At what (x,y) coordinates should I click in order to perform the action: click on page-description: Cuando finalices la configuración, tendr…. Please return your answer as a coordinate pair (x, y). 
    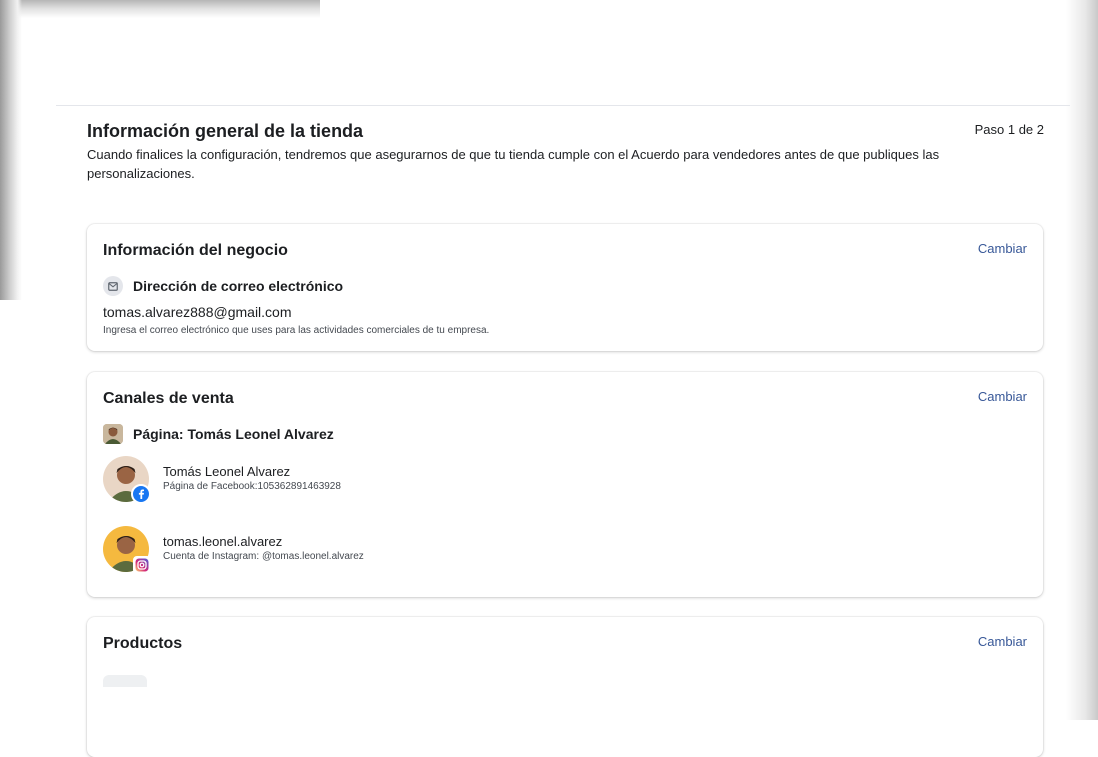
    Looking at the image, I should click on (513, 164).